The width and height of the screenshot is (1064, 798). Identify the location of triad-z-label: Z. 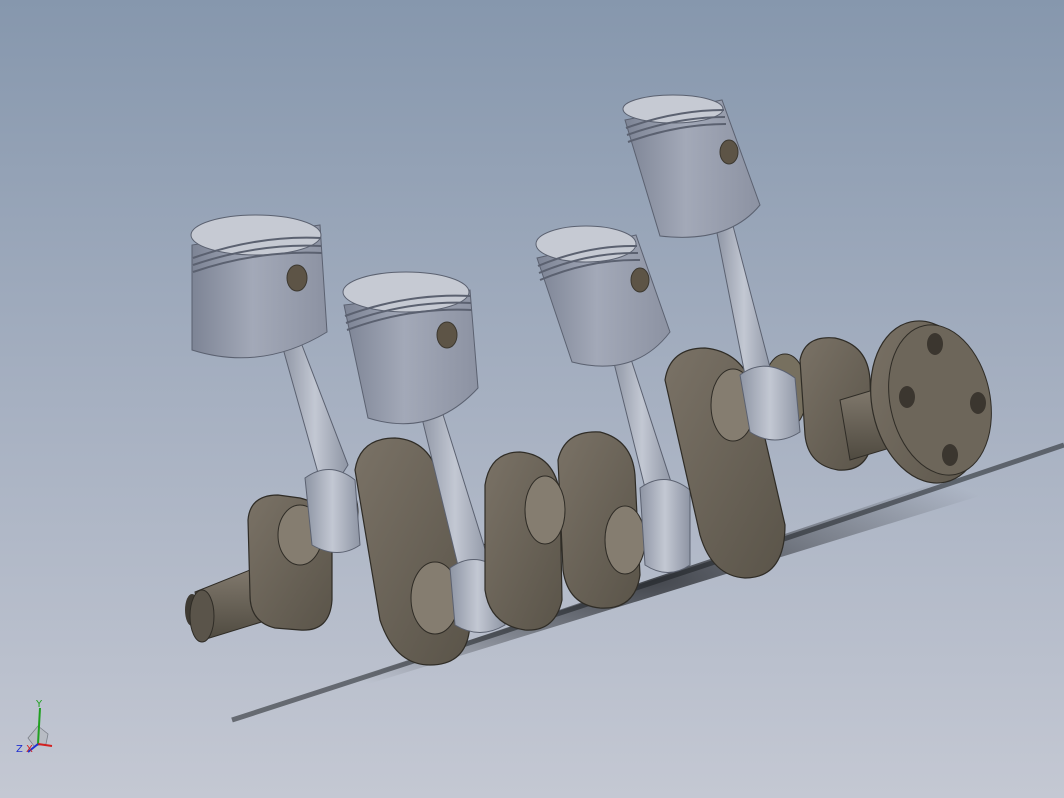
(19, 749).